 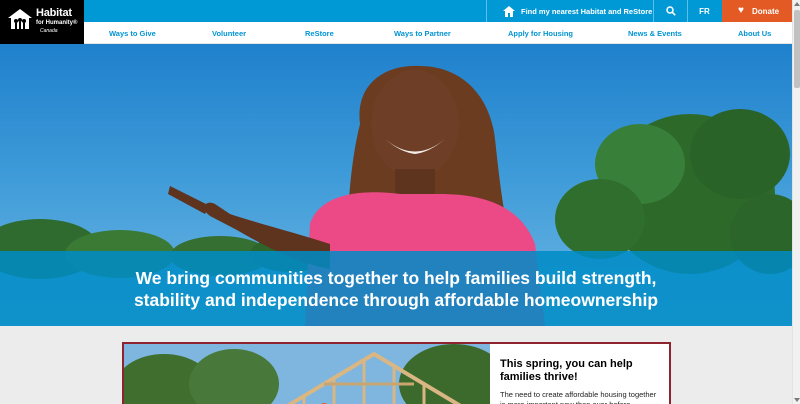 What do you see at coordinates (57, 23) in the screenshot?
I see `logo-text-for-humanity: for Humanity®` at bounding box center [57, 23].